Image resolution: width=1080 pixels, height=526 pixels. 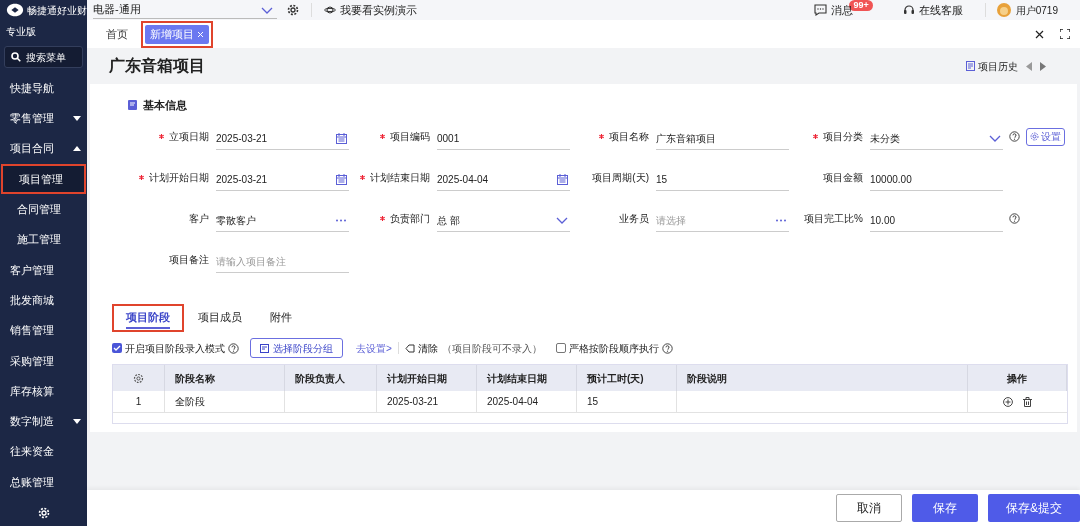 I want to click on field-label: 项目名称, so click(x=629, y=137).